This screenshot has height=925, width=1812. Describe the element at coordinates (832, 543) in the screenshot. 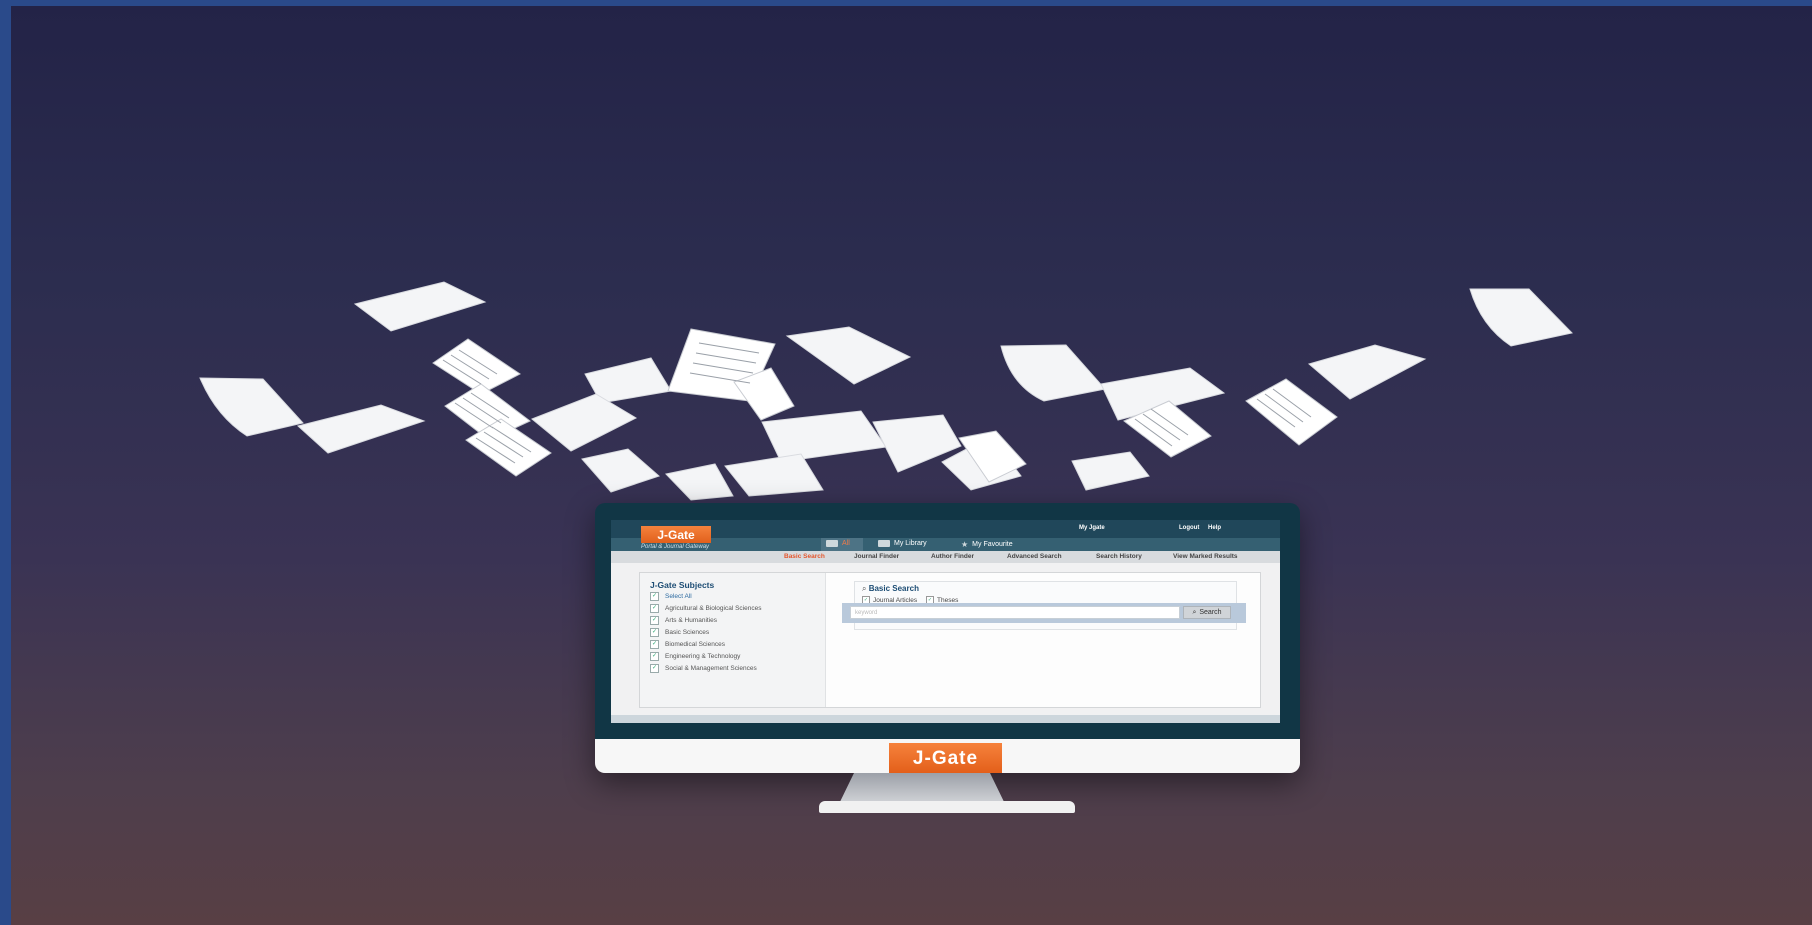

I see `chat-icon` at that location.